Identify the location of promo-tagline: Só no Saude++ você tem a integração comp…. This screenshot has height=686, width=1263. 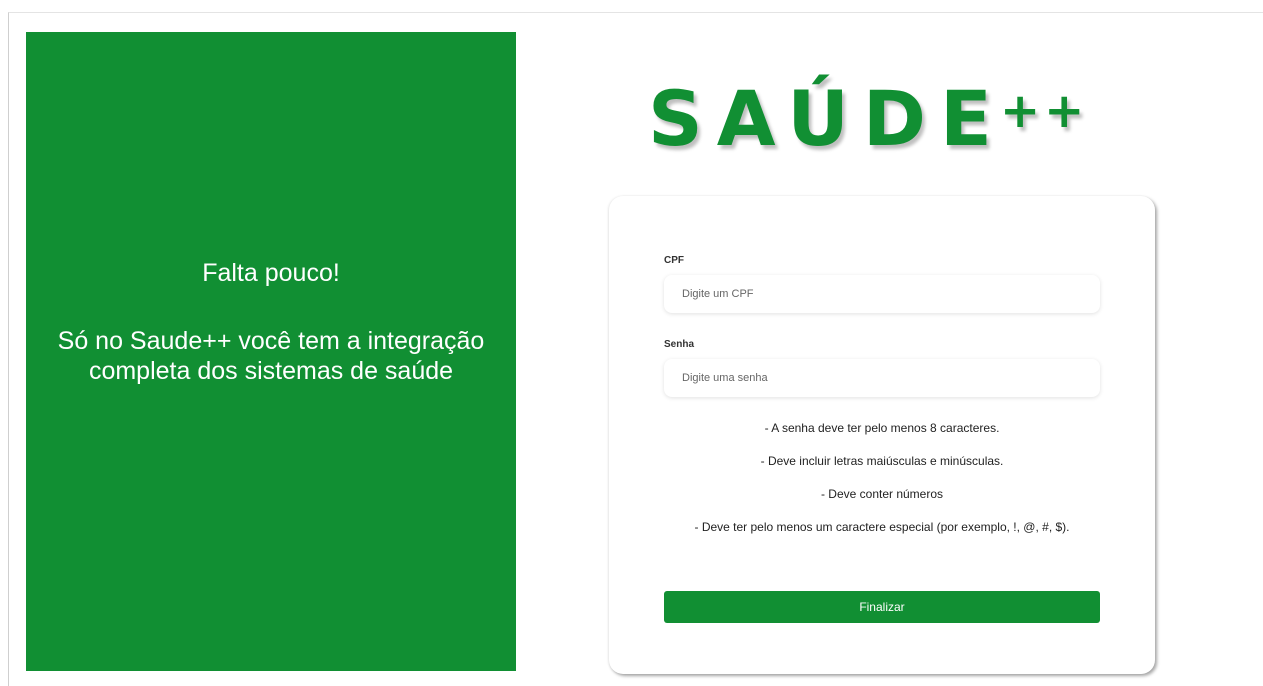
(271, 355).